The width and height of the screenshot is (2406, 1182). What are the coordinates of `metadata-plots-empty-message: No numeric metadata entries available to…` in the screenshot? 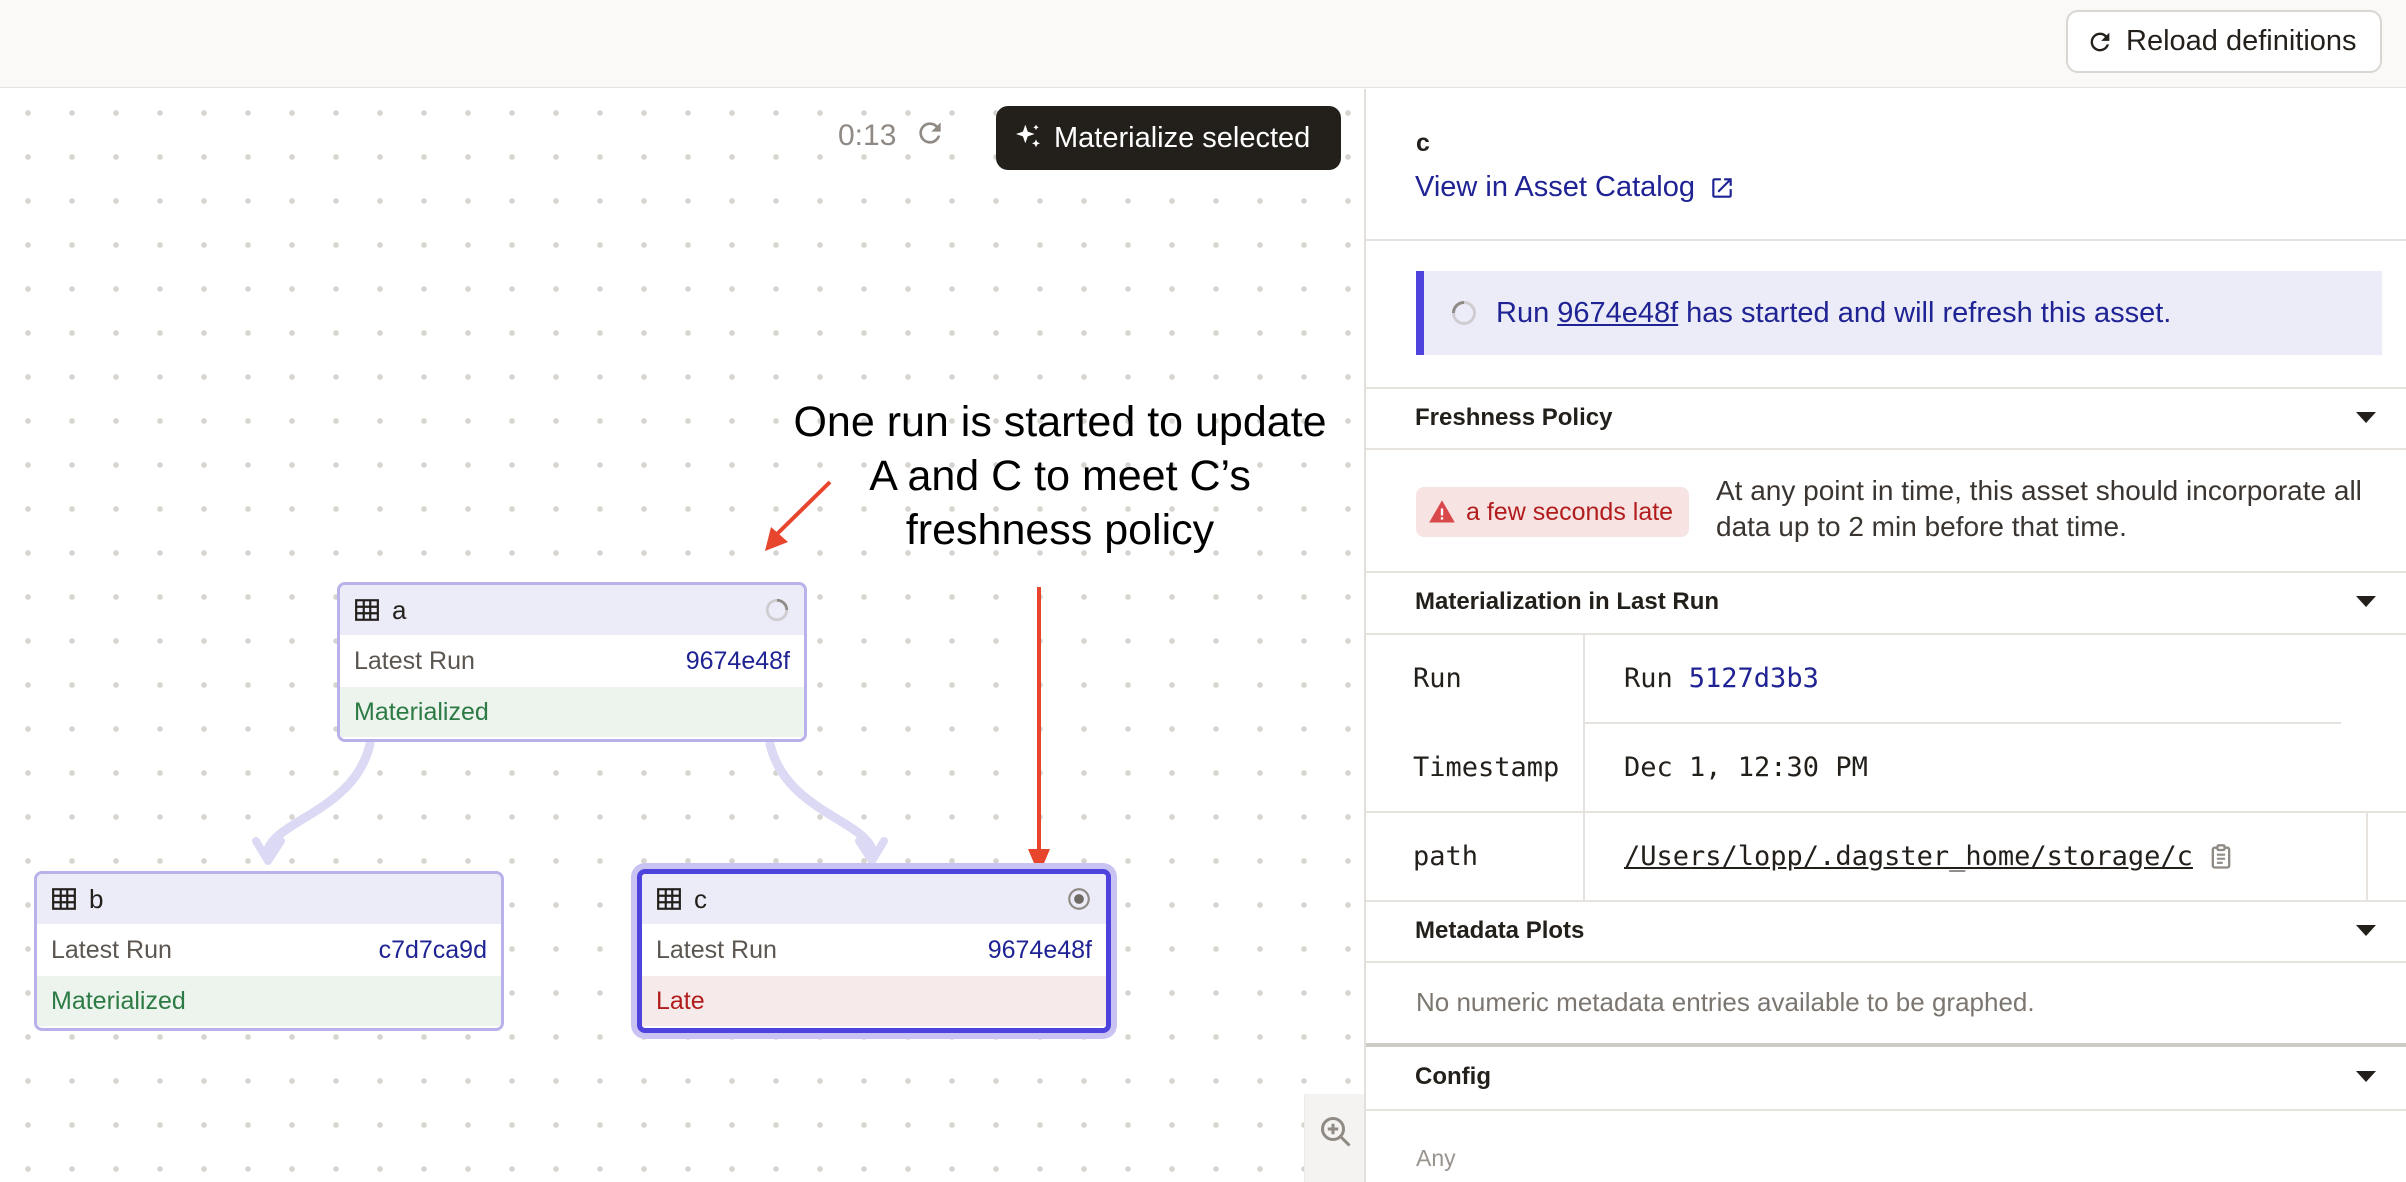 It's located at (1725, 1002).